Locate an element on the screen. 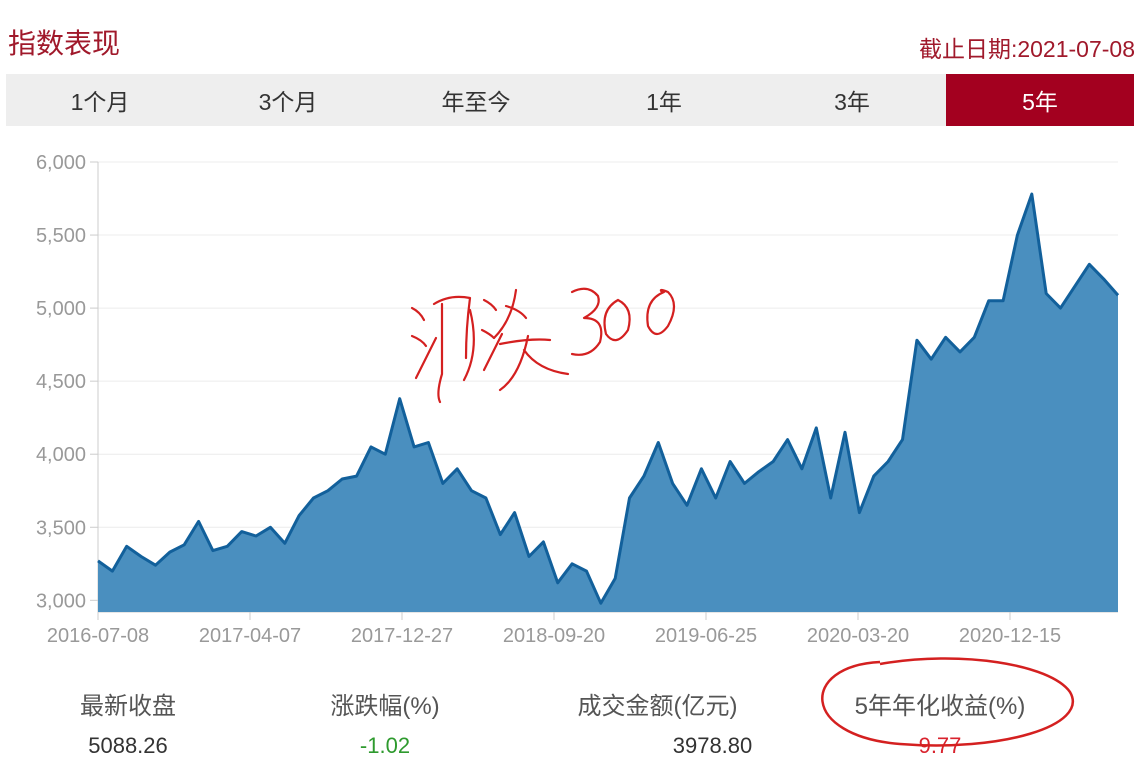 This screenshot has height=783, width=1145. y-axis: 3,000 3,500 4,000 4,500 5,000 5,500 6,000 is located at coordinates (67, 382).